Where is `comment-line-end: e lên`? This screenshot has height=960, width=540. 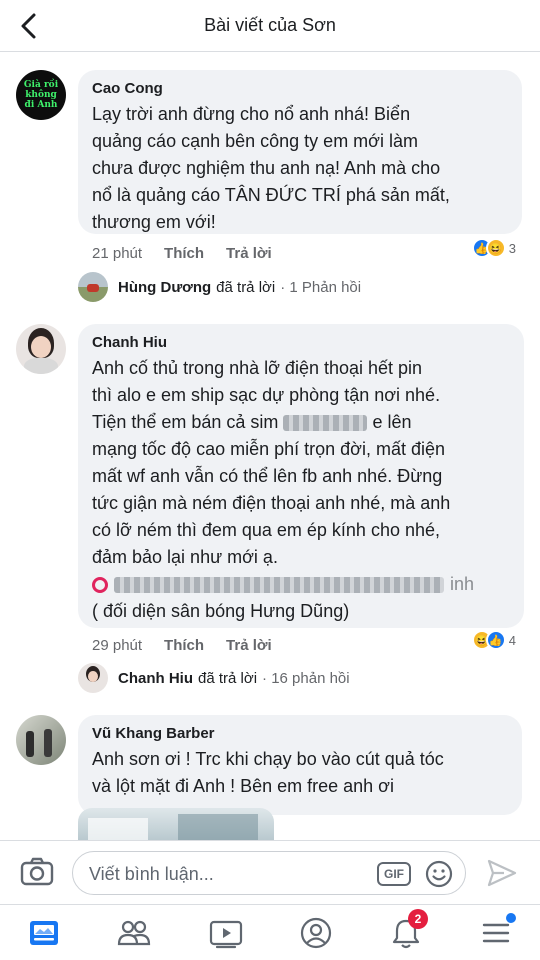 comment-line-end: e lên is located at coordinates (392, 422).